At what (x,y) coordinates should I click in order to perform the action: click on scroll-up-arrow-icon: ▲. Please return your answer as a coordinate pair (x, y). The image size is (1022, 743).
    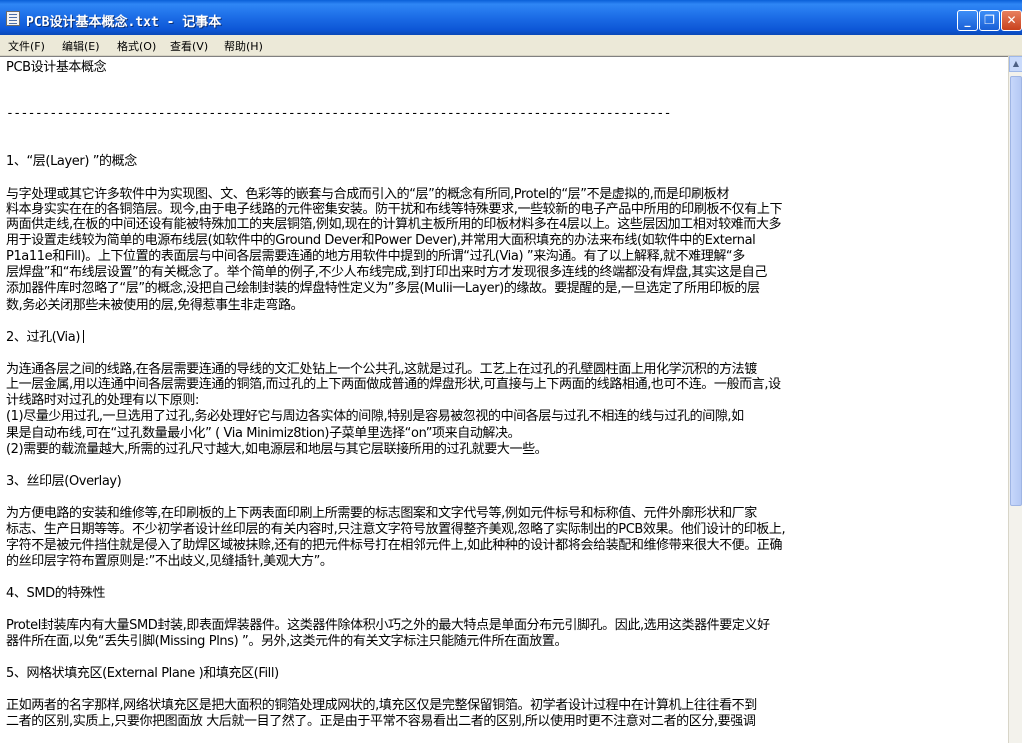
    Looking at the image, I should click on (1015, 64).